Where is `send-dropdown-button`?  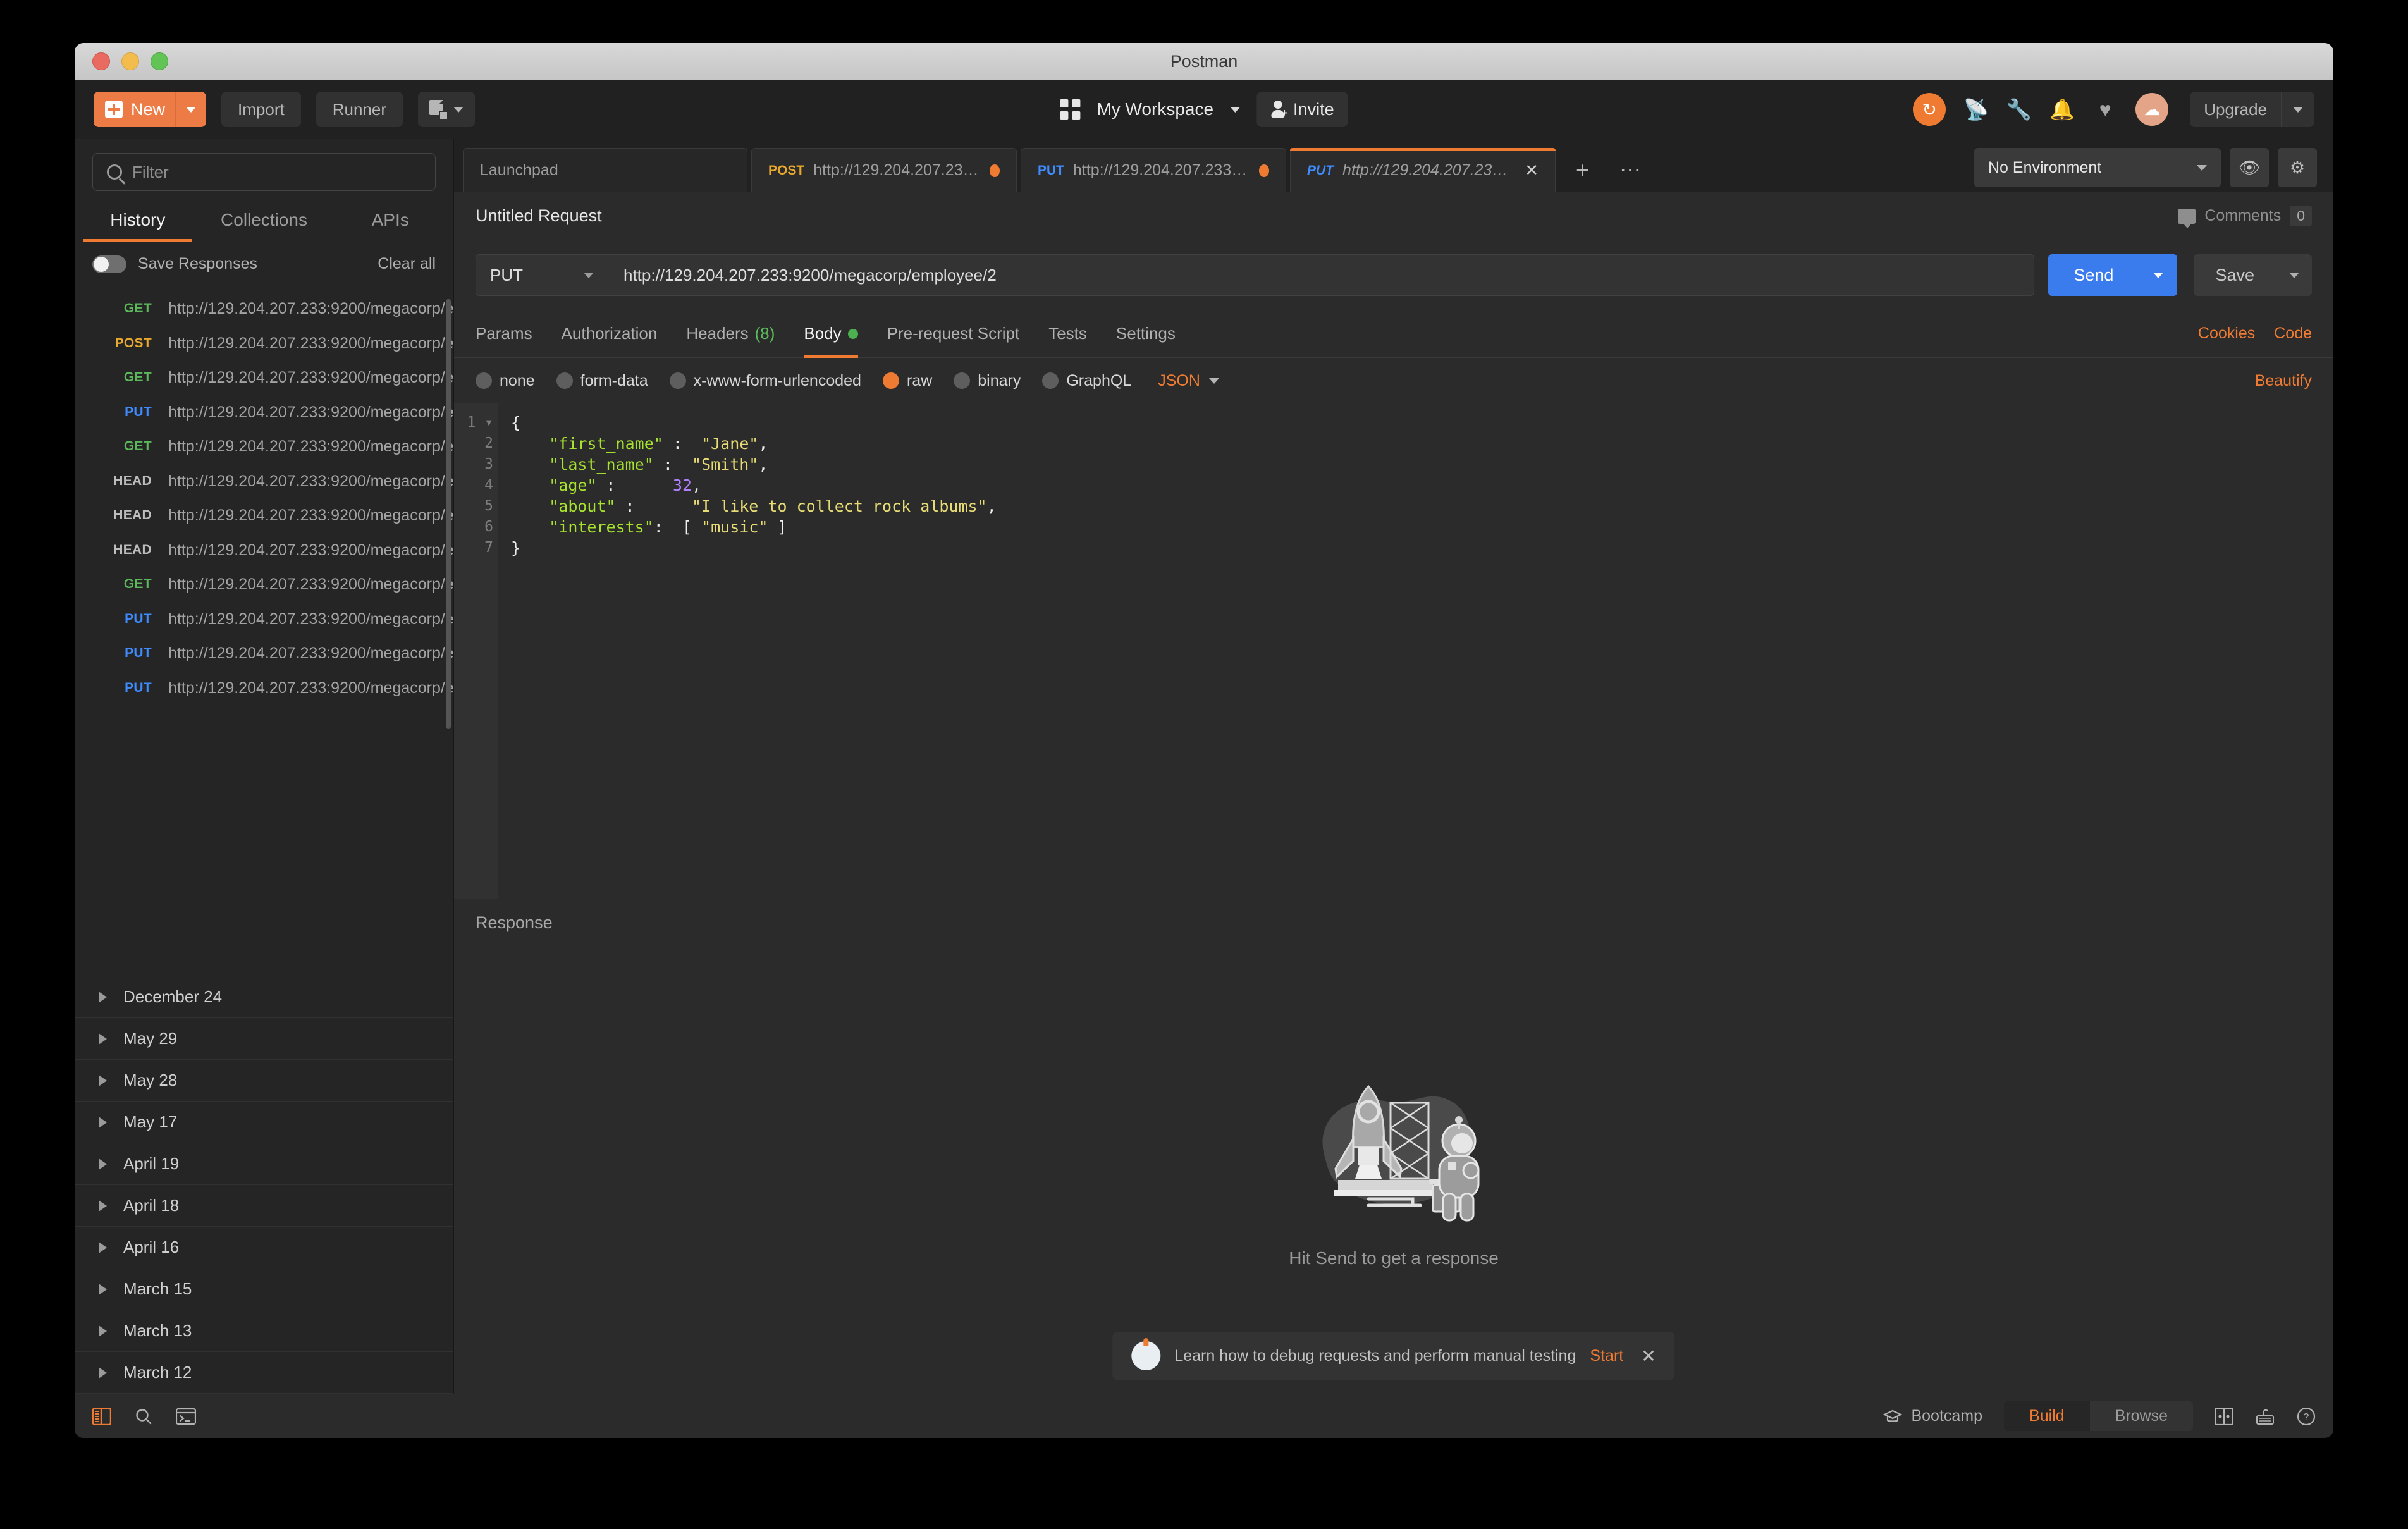
send-dropdown-button is located at coordinates (2158, 275).